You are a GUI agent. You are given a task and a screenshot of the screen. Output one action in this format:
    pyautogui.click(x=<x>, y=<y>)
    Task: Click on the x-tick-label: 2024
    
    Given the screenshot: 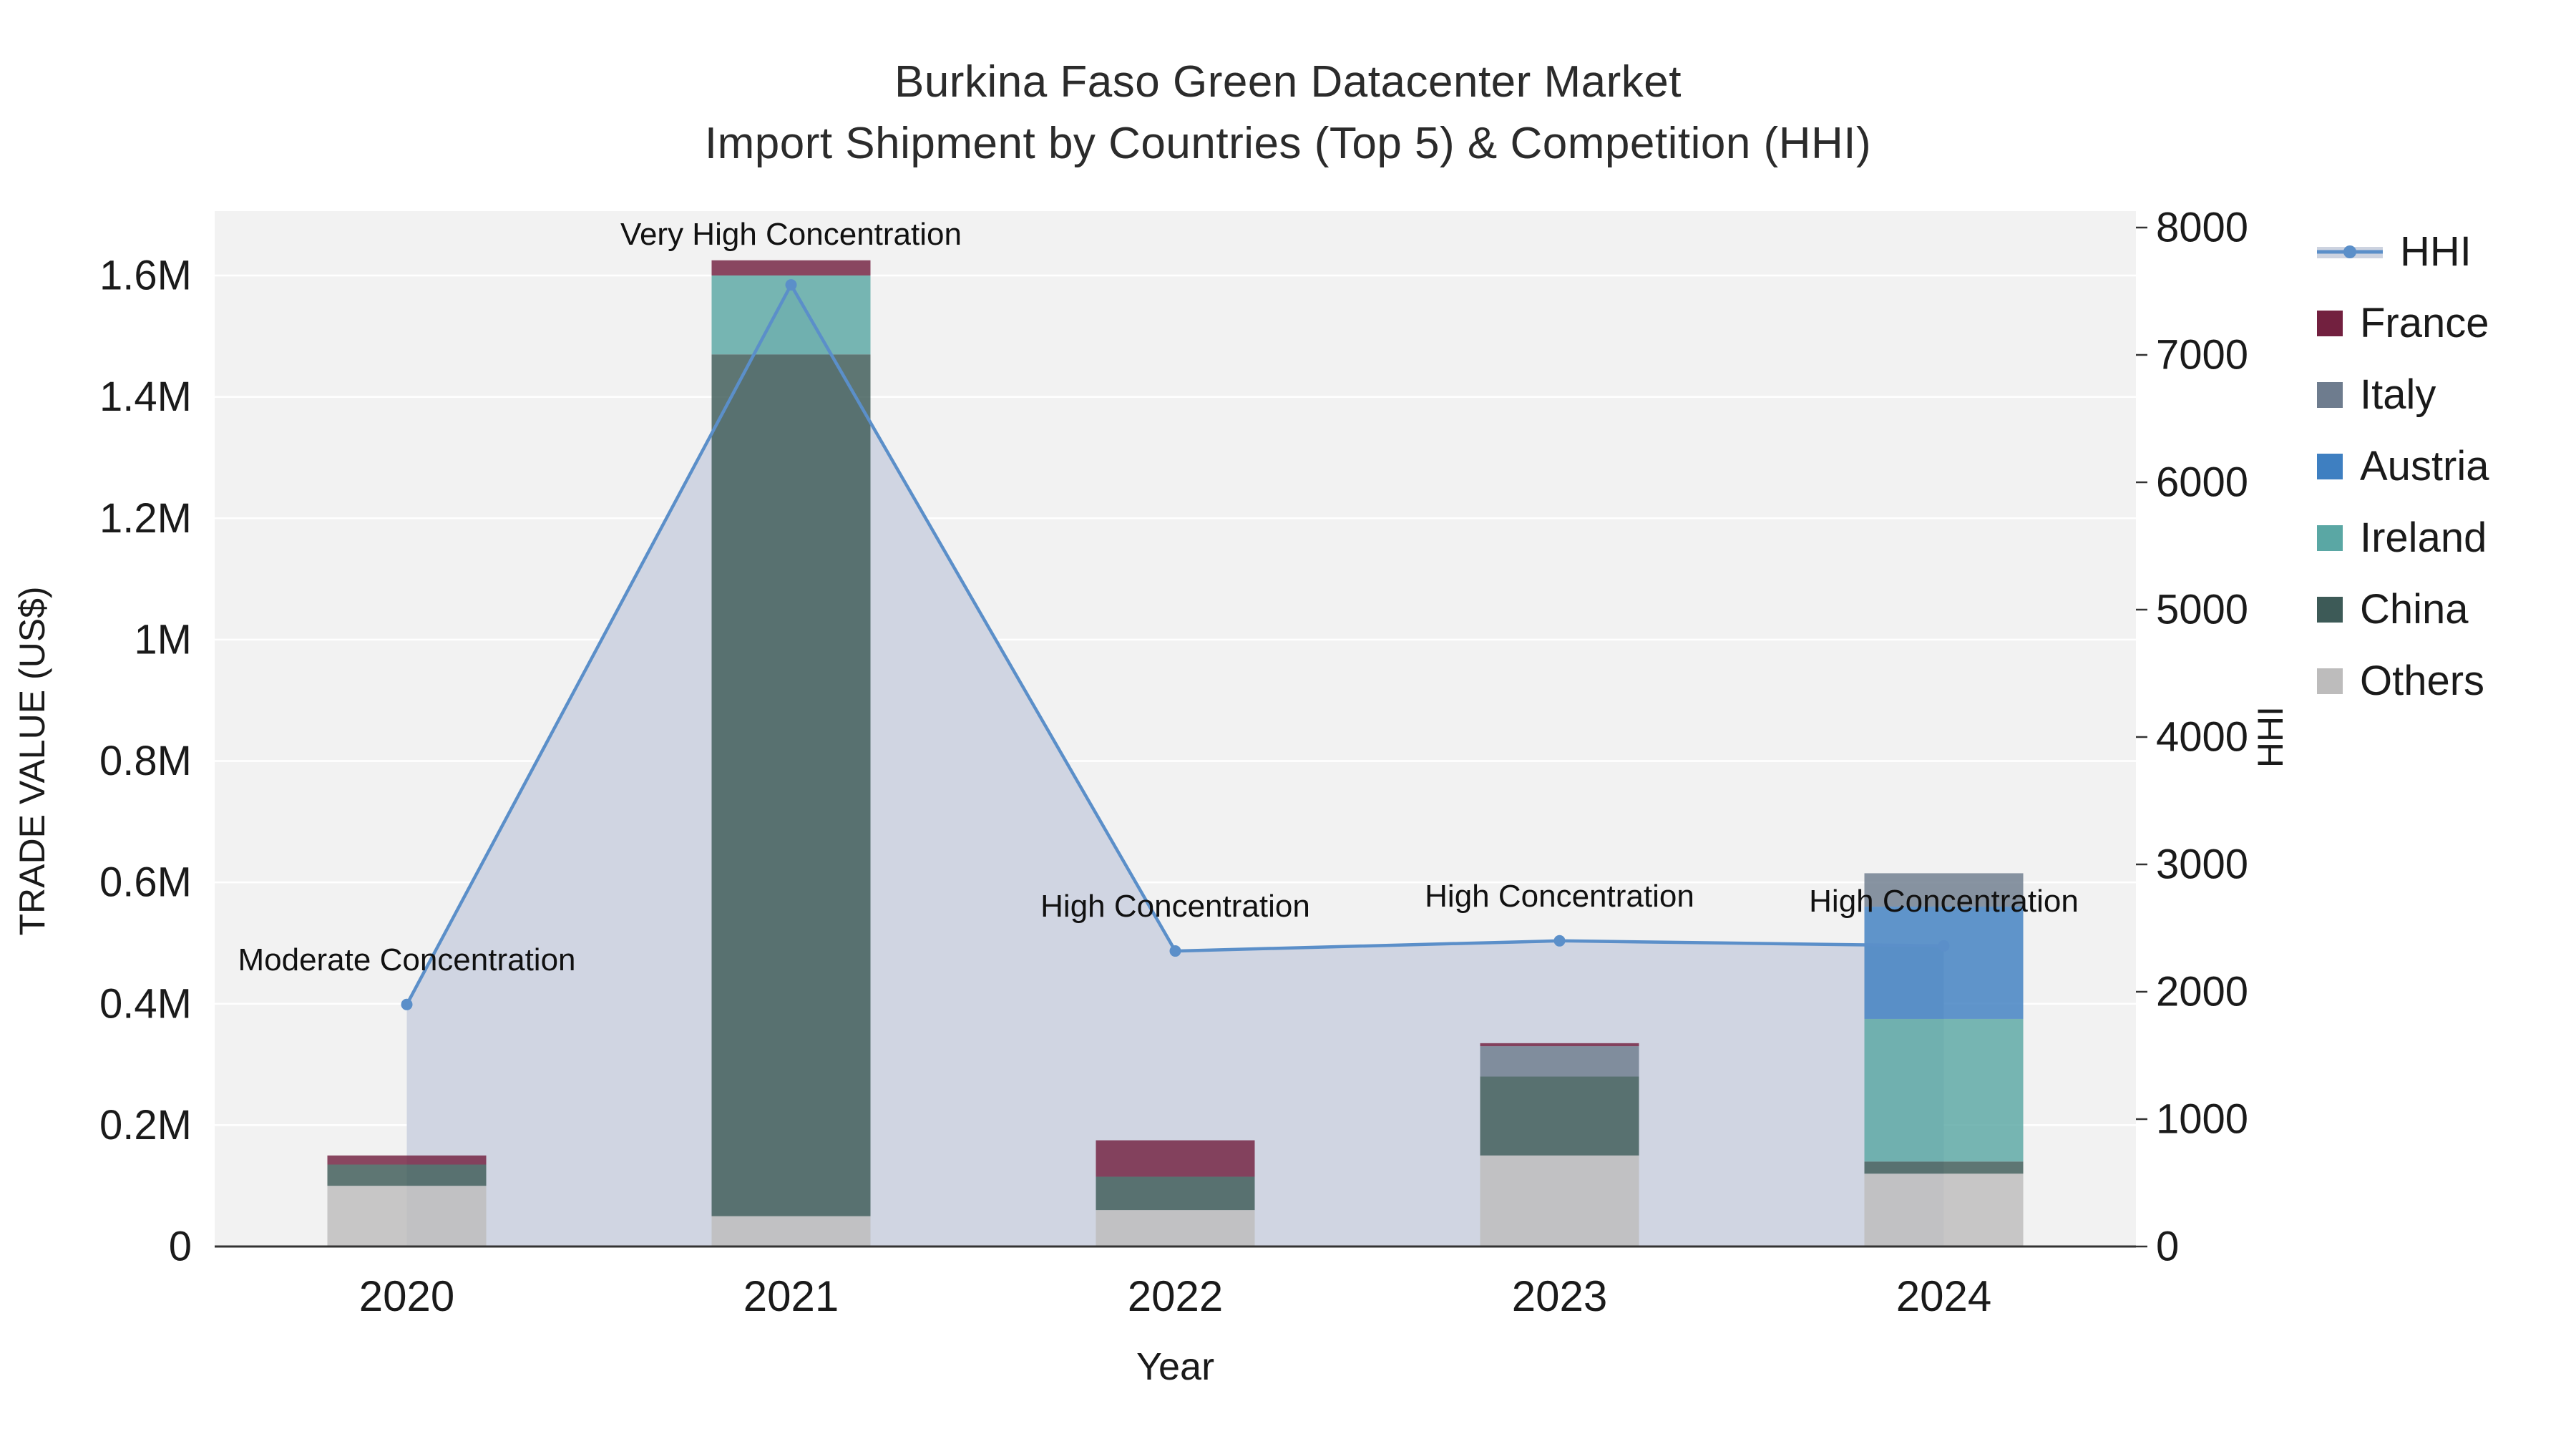 What is the action you would take?
    pyautogui.click(x=1943, y=1296)
    